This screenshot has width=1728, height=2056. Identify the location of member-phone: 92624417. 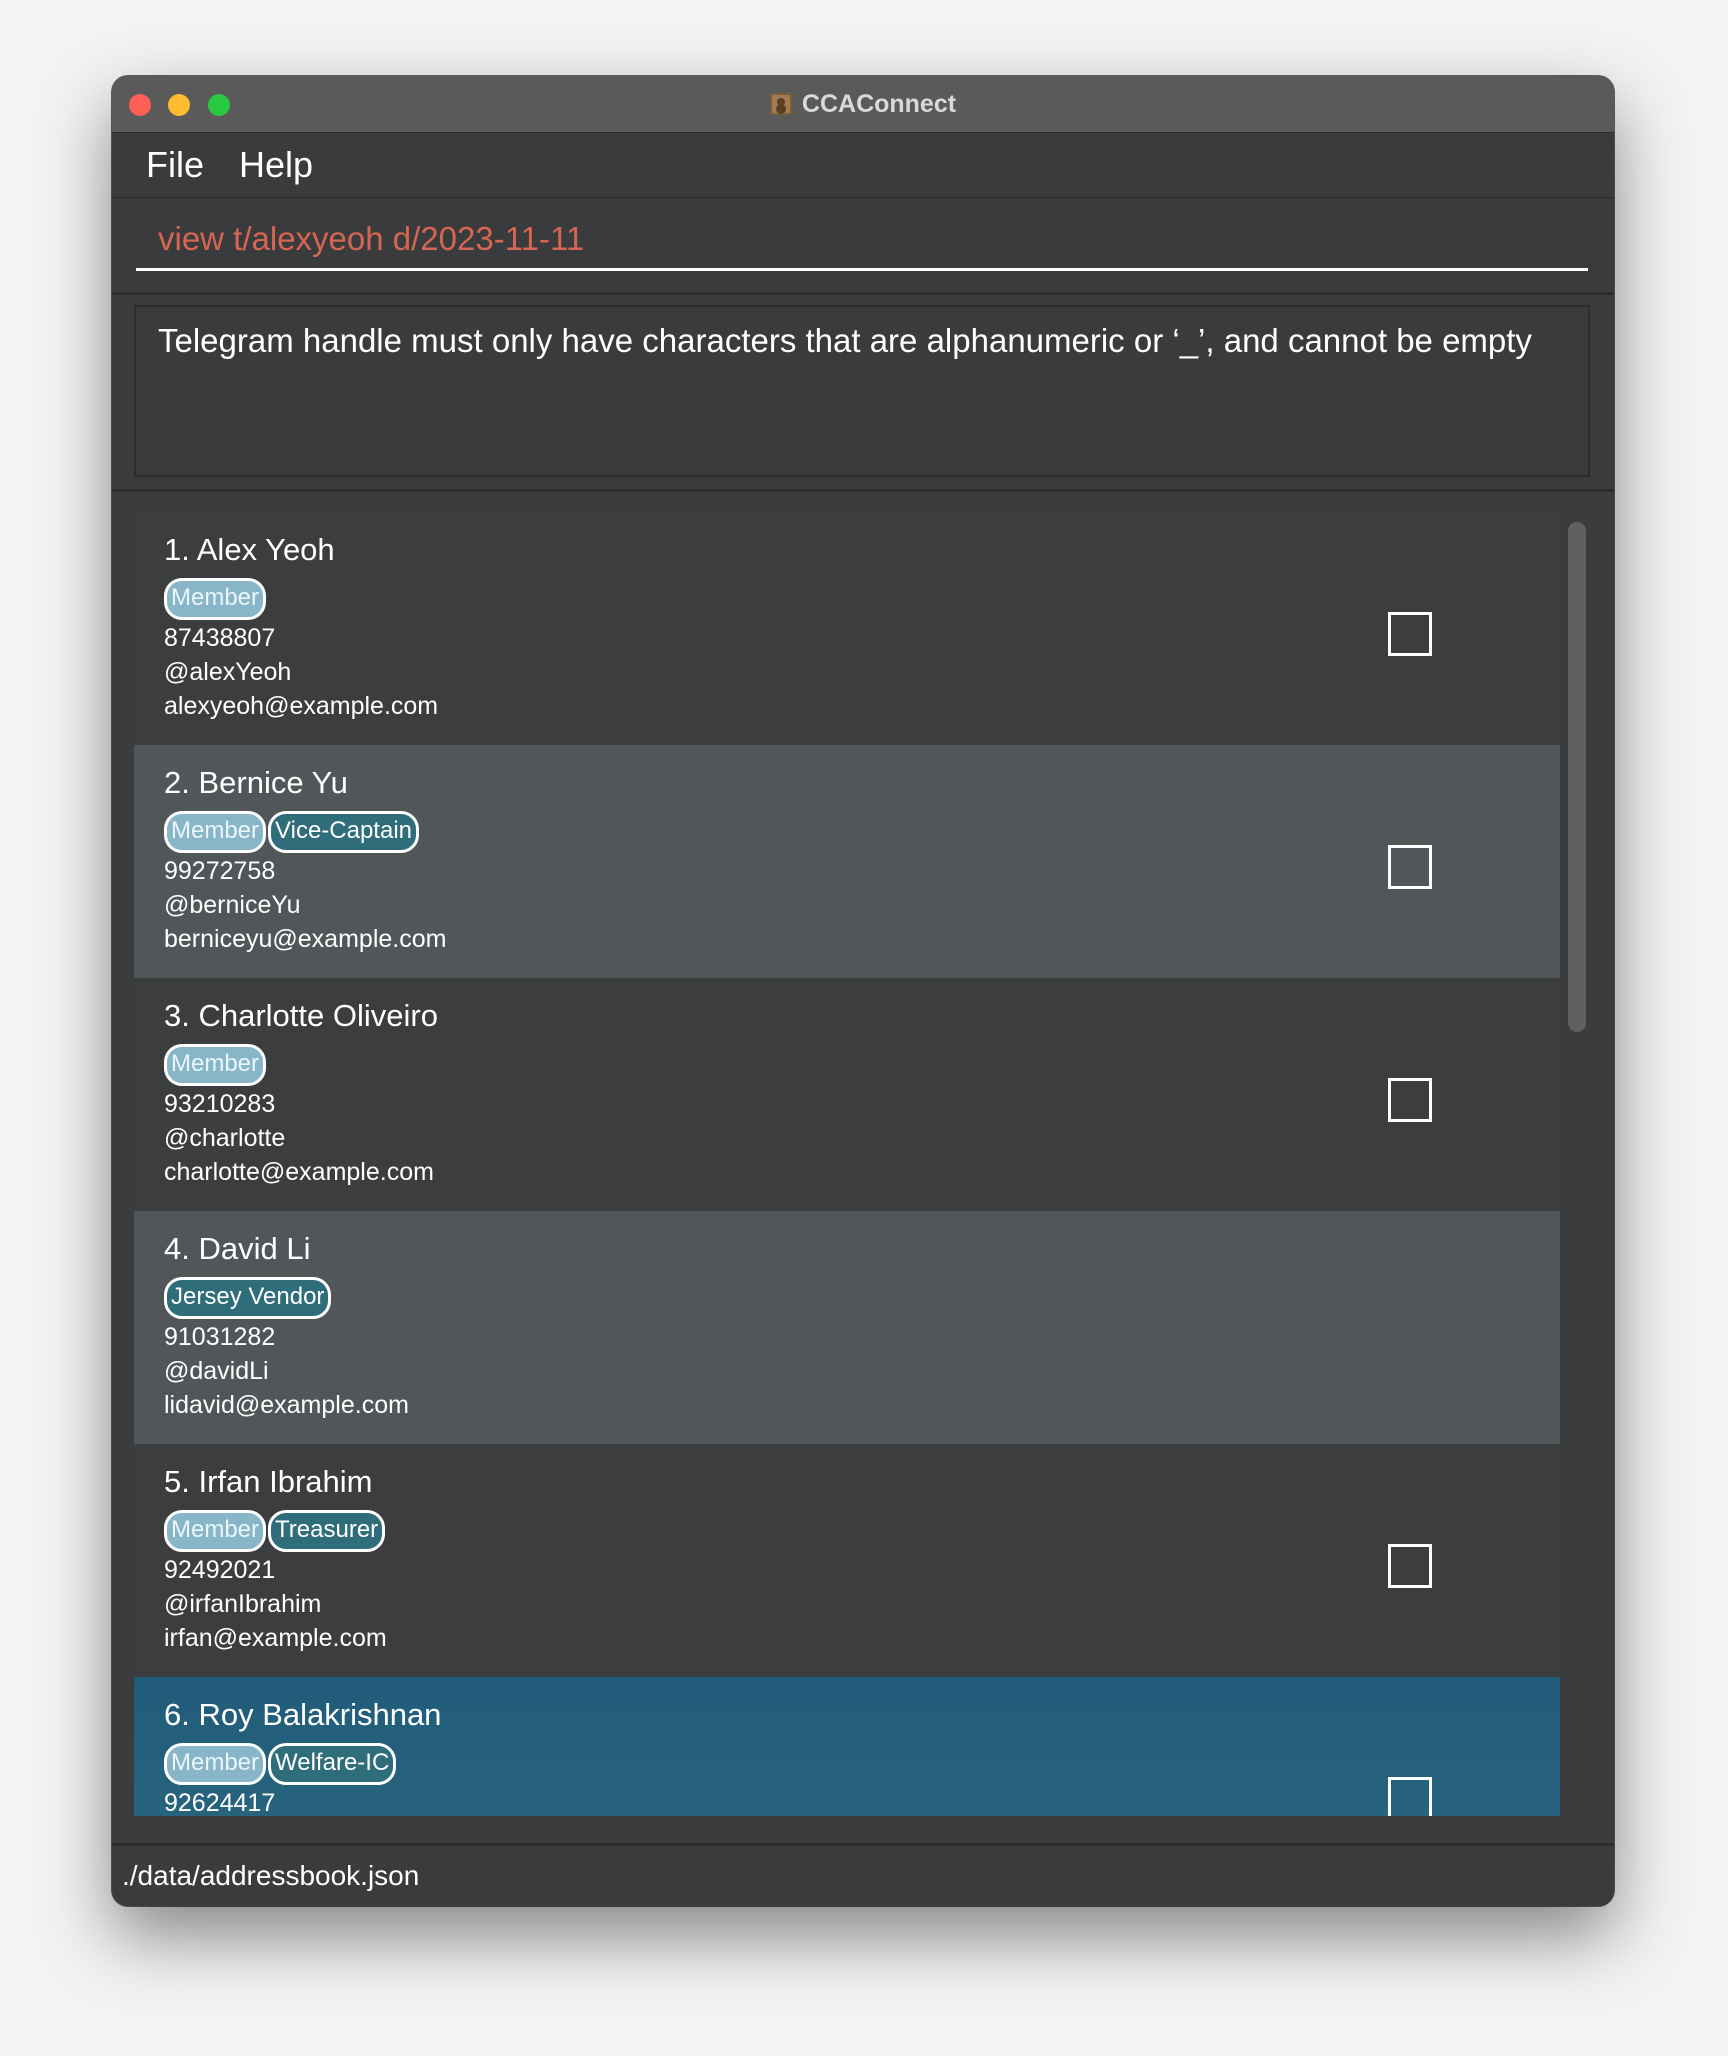
(220, 1802).